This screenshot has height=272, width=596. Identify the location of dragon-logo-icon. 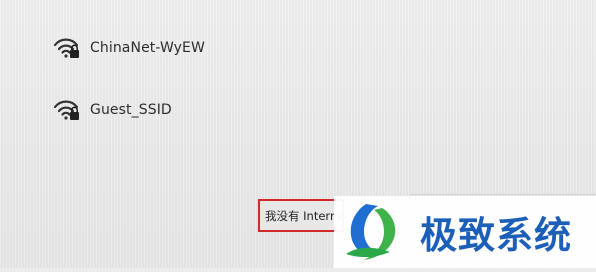
(374, 232).